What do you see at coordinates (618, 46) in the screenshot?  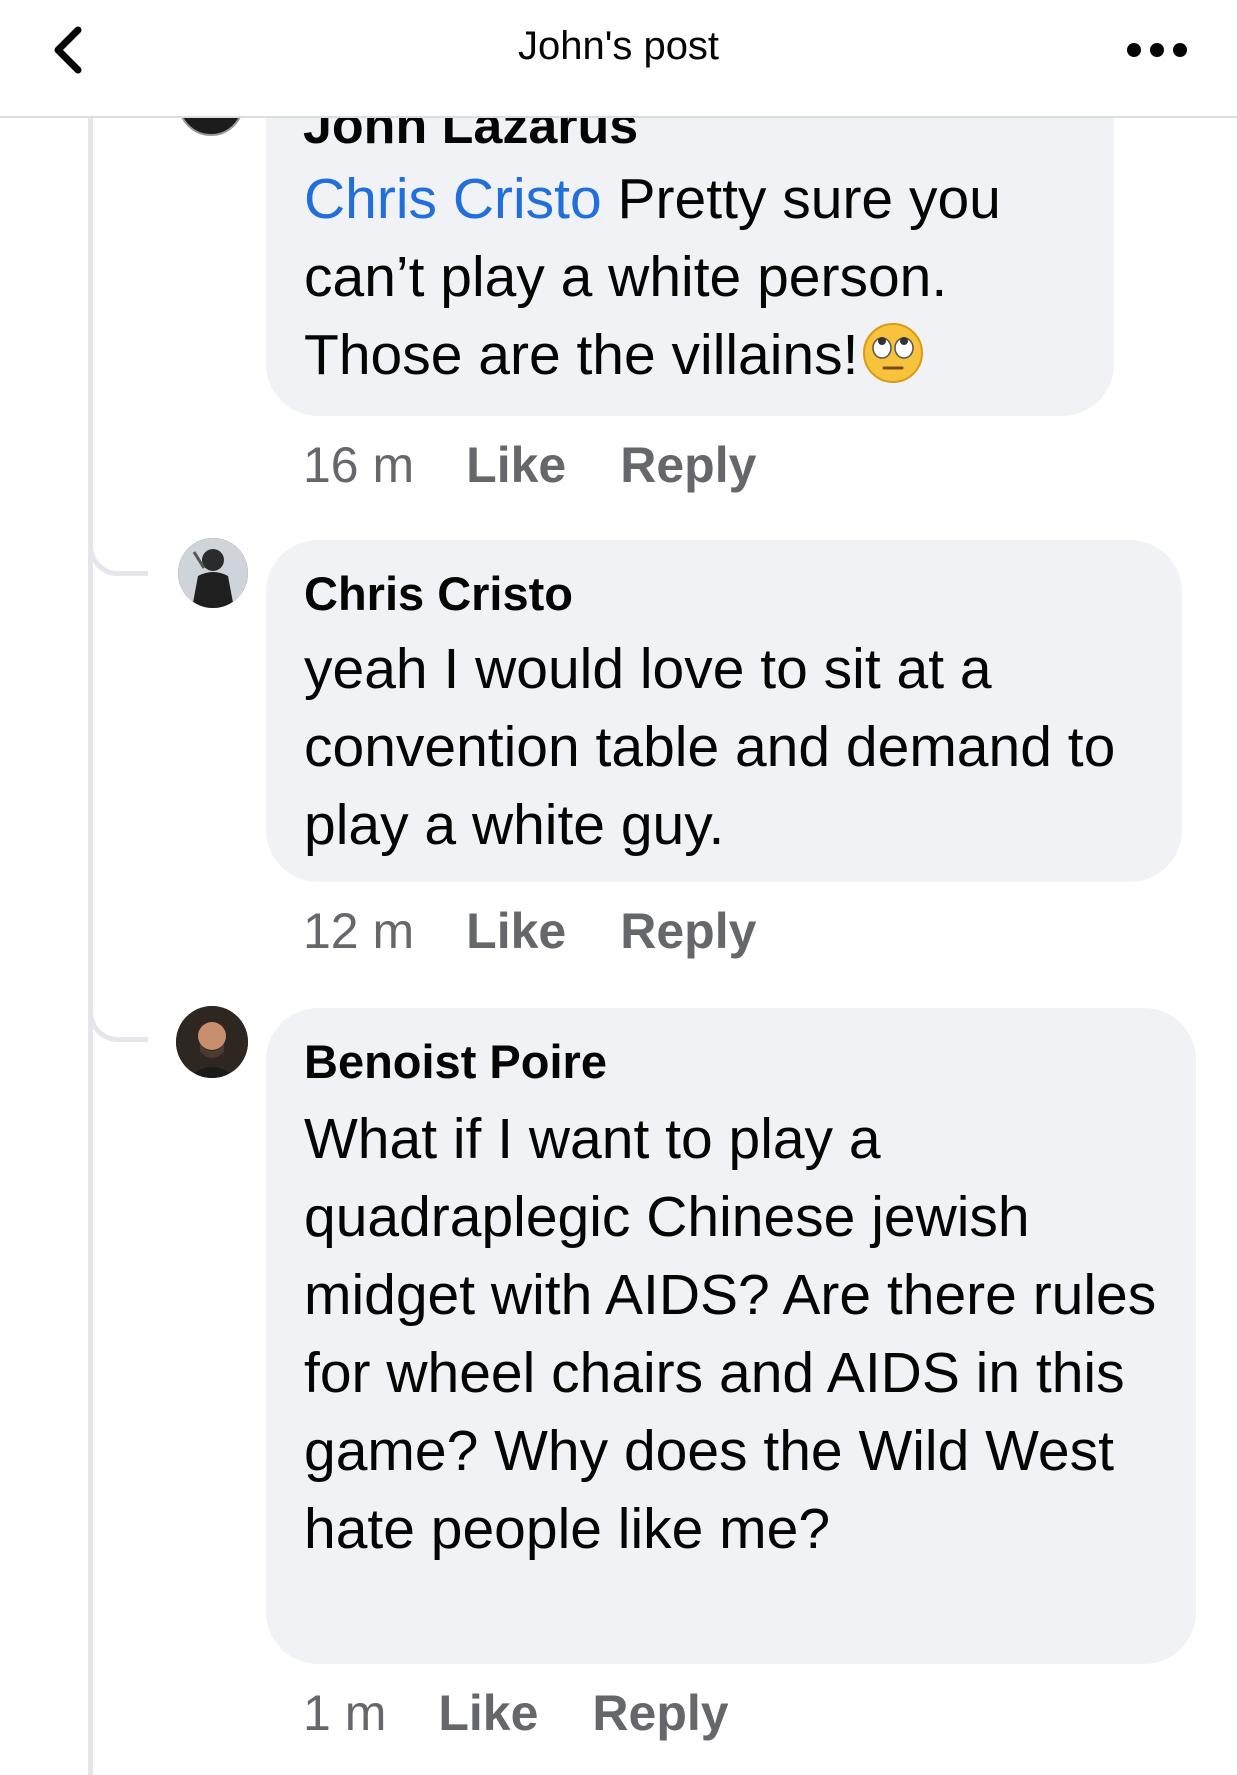 I see `page-title: John's post` at bounding box center [618, 46].